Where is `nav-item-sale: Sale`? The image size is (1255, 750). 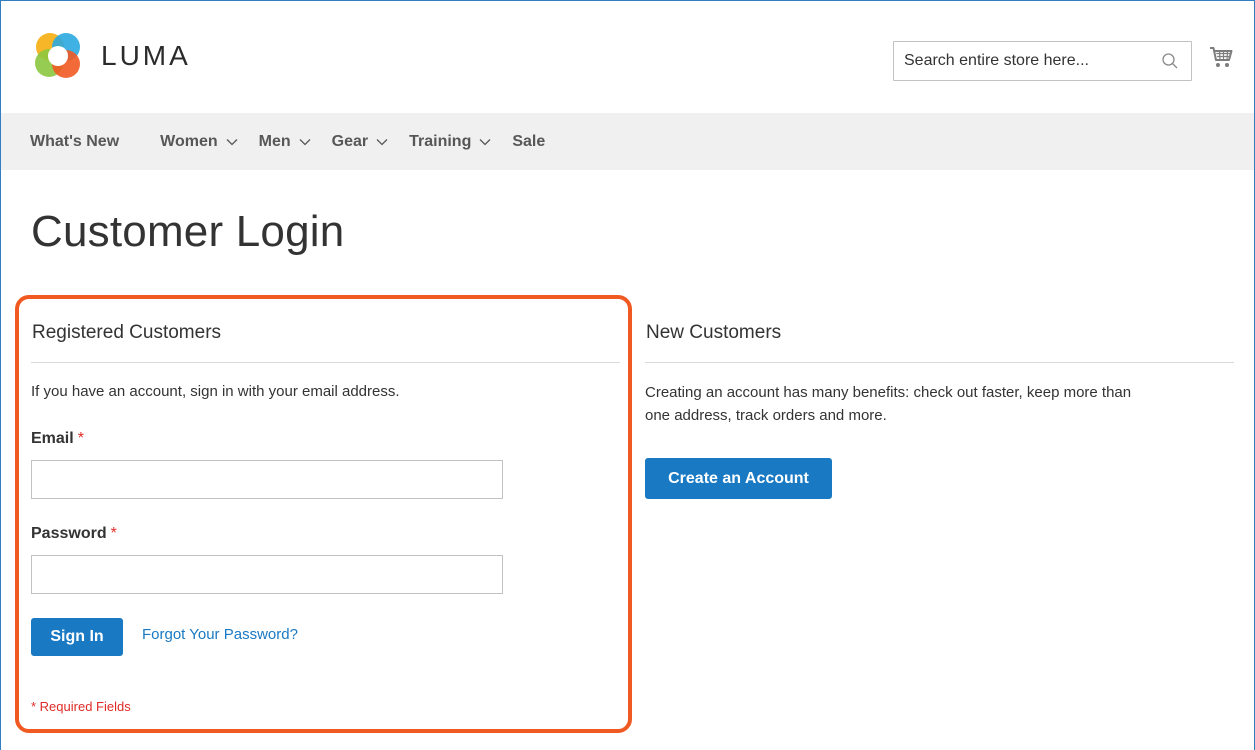 nav-item-sale: Sale is located at coordinates (528, 142).